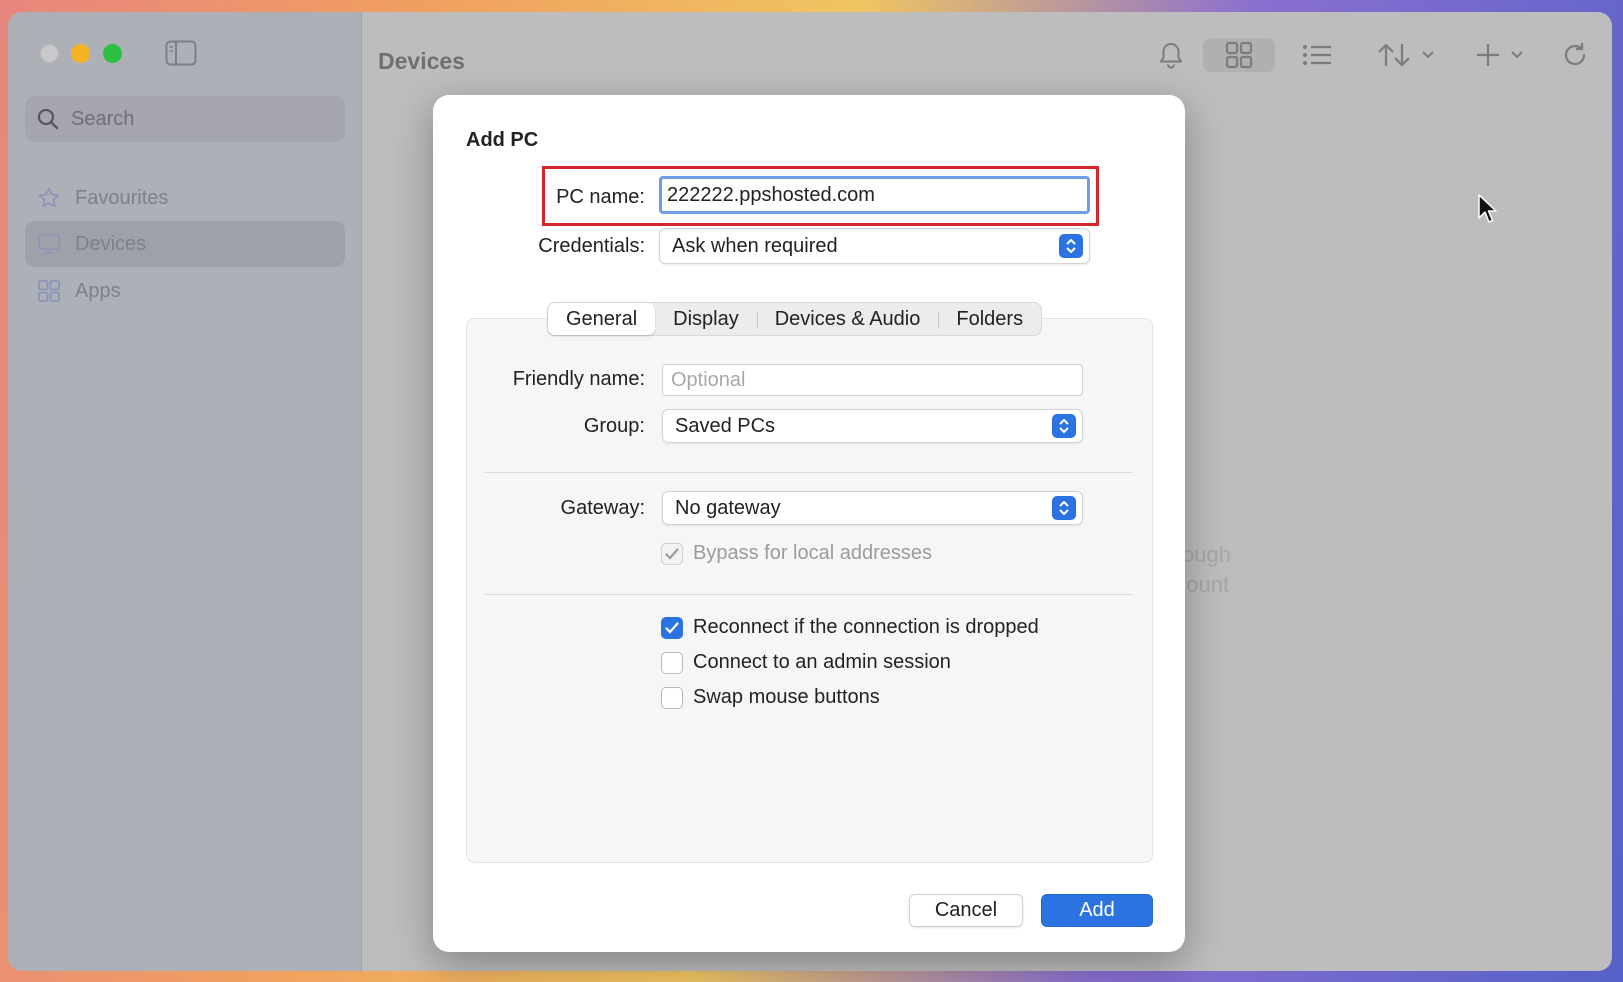 Image resolution: width=1623 pixels, height=982 pixels. Describe the element at coordinates (578, 379) in the screenshot. I see `friendly-name-label: Friendly name:` at that location.